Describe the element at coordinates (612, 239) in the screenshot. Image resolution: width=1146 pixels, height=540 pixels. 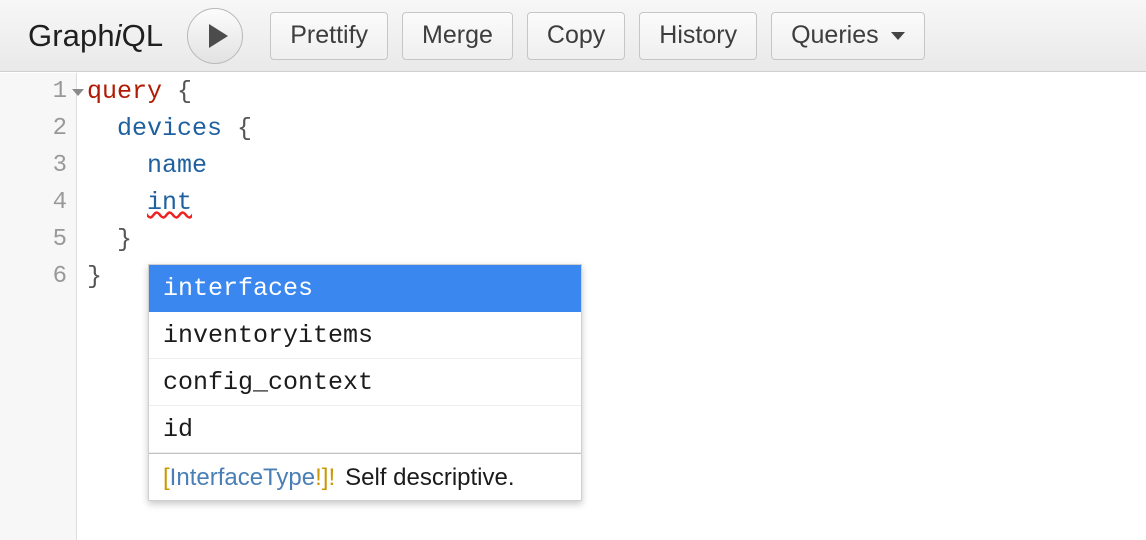
I see `code-line: }` at that location.